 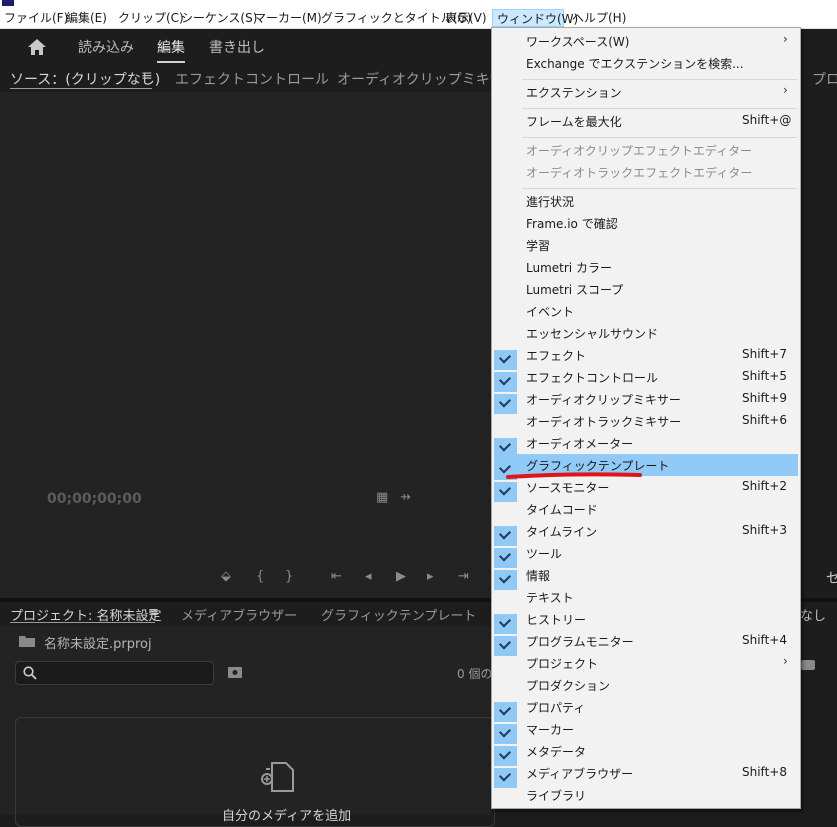 What do you see at coordinates (555, 707) in the screenshot?
I see `window-menu-item-29: プロパティ` at bounding box center [555, 707].